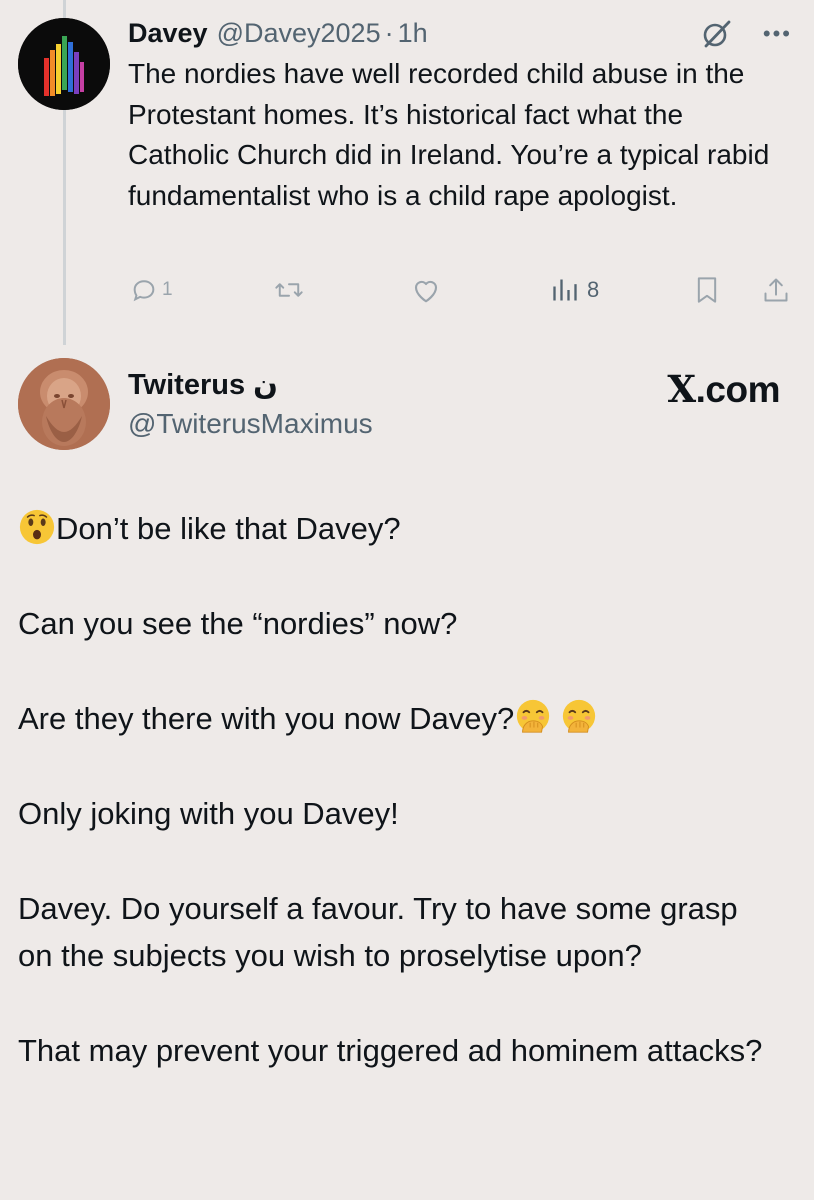 This screenshot has width=814, height=1200. I want to click on repost-button, so click(289, 290).